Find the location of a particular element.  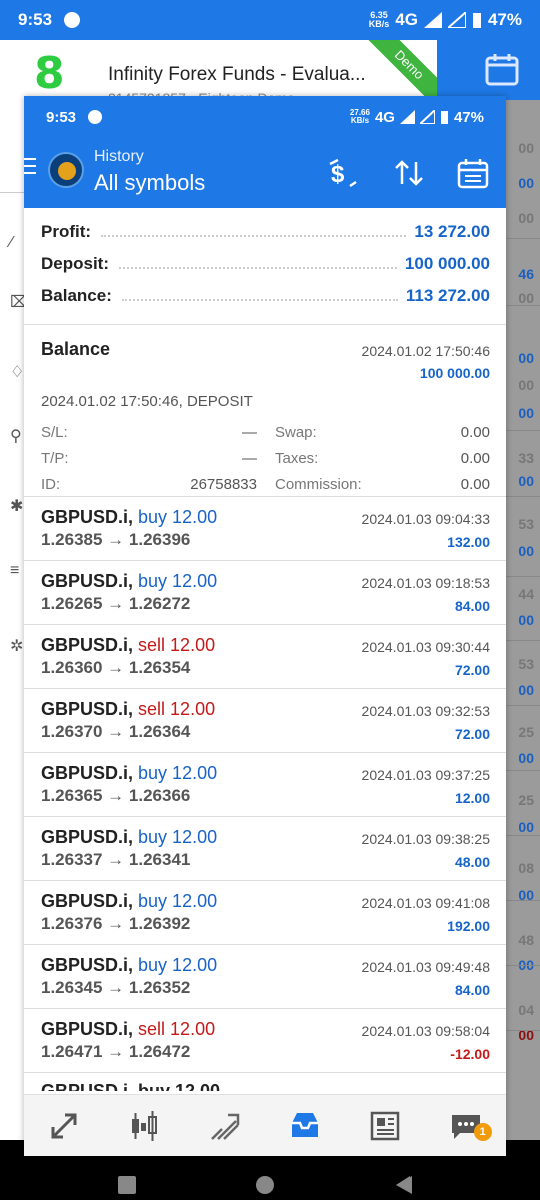

sort-icon is located at coordinates (409, 173).